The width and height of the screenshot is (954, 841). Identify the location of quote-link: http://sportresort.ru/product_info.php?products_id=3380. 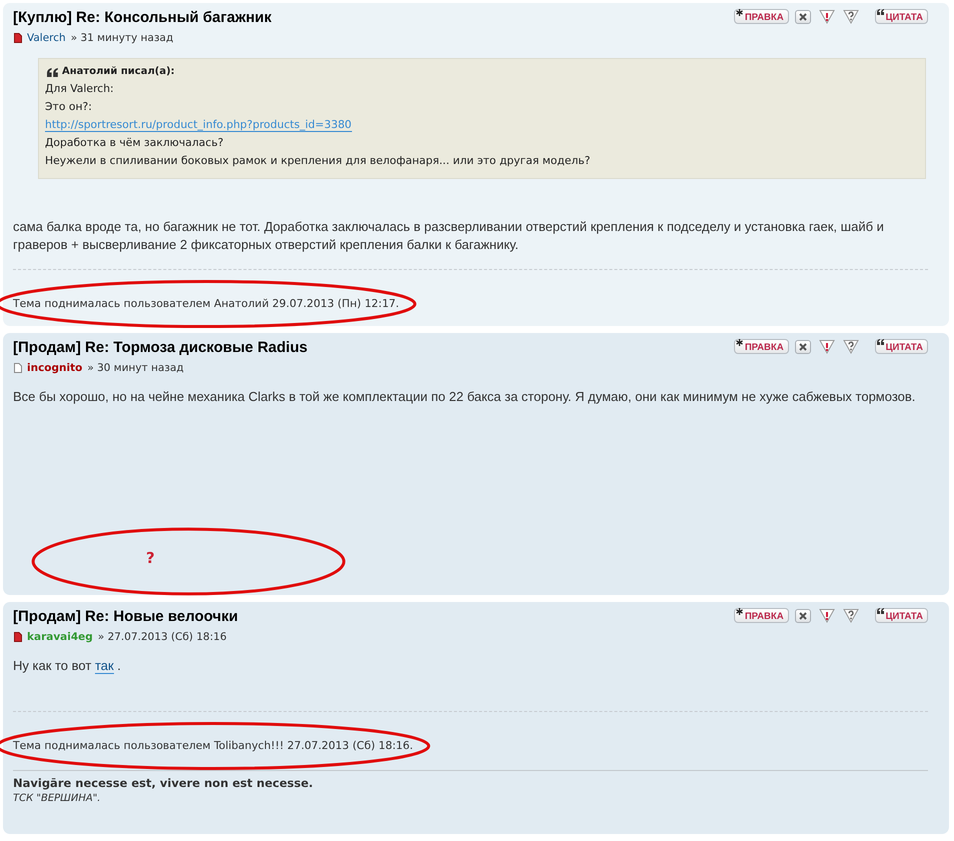
(198, 125).